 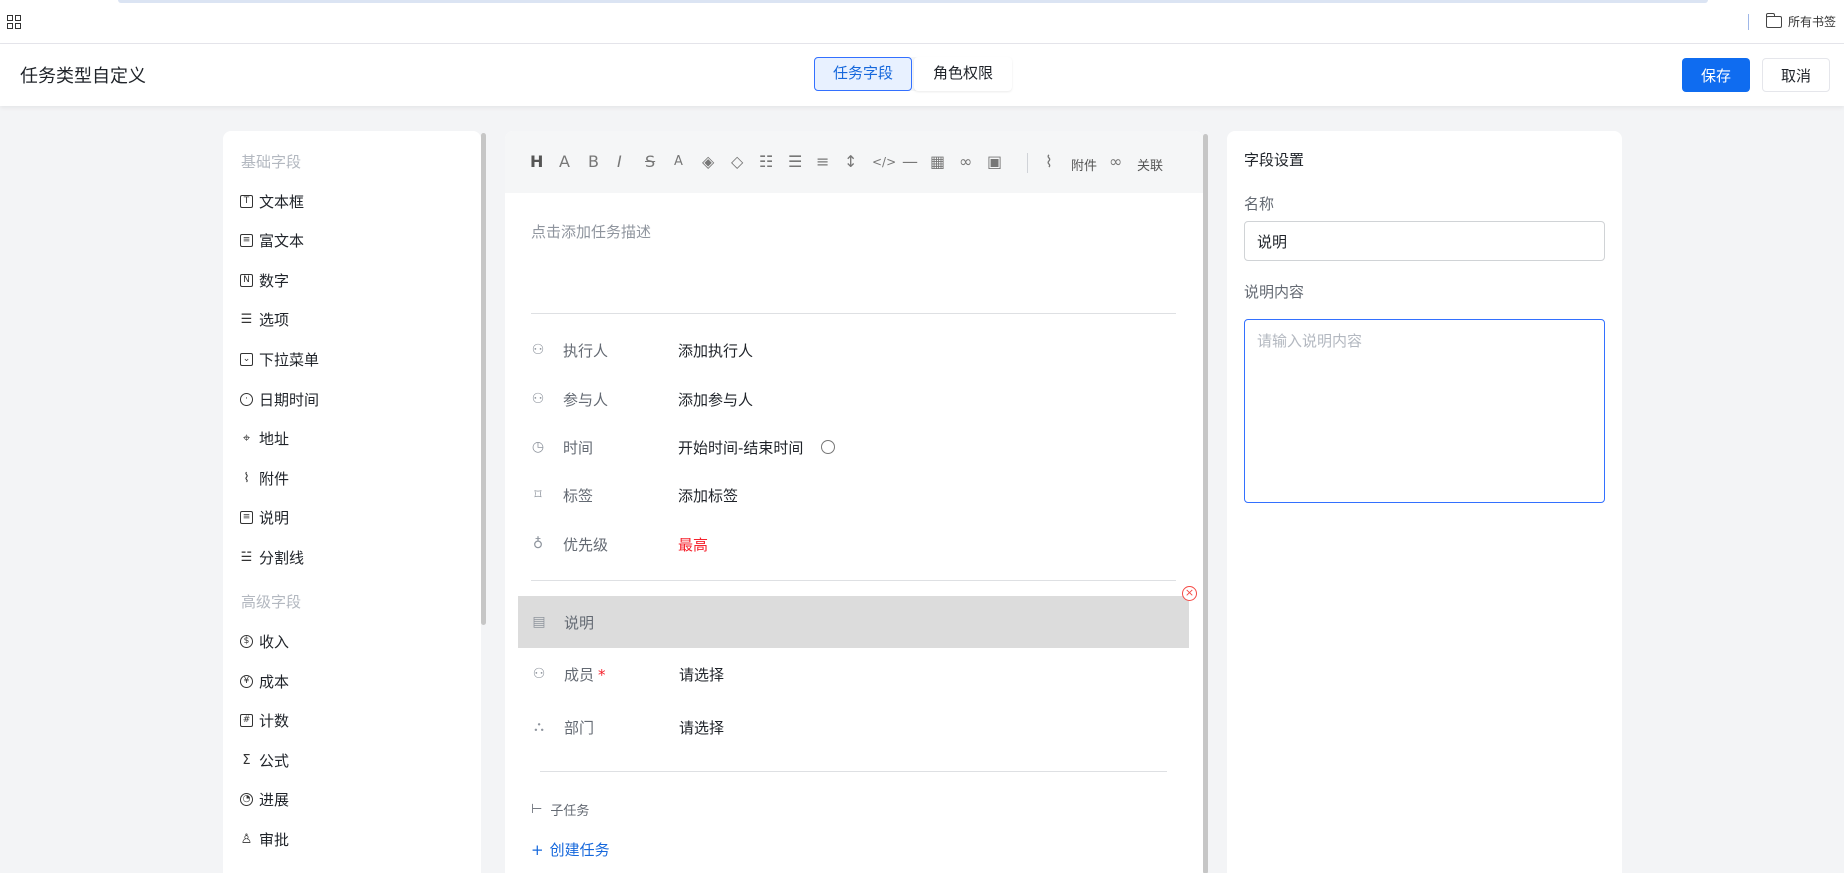 I want to click on toolbar-separator, so click(x=1027, y=163).